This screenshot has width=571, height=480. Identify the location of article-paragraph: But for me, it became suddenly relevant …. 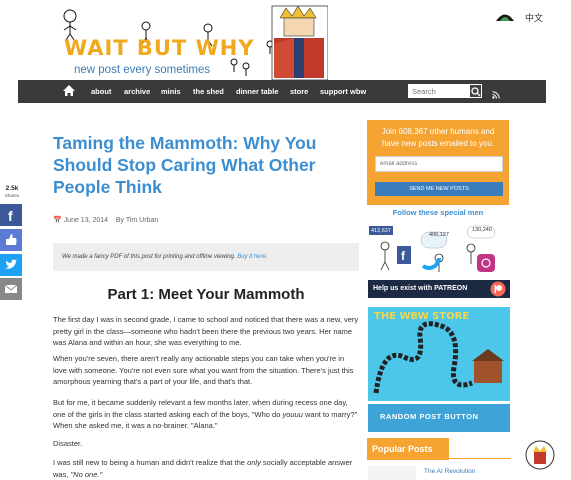
(206, 414).